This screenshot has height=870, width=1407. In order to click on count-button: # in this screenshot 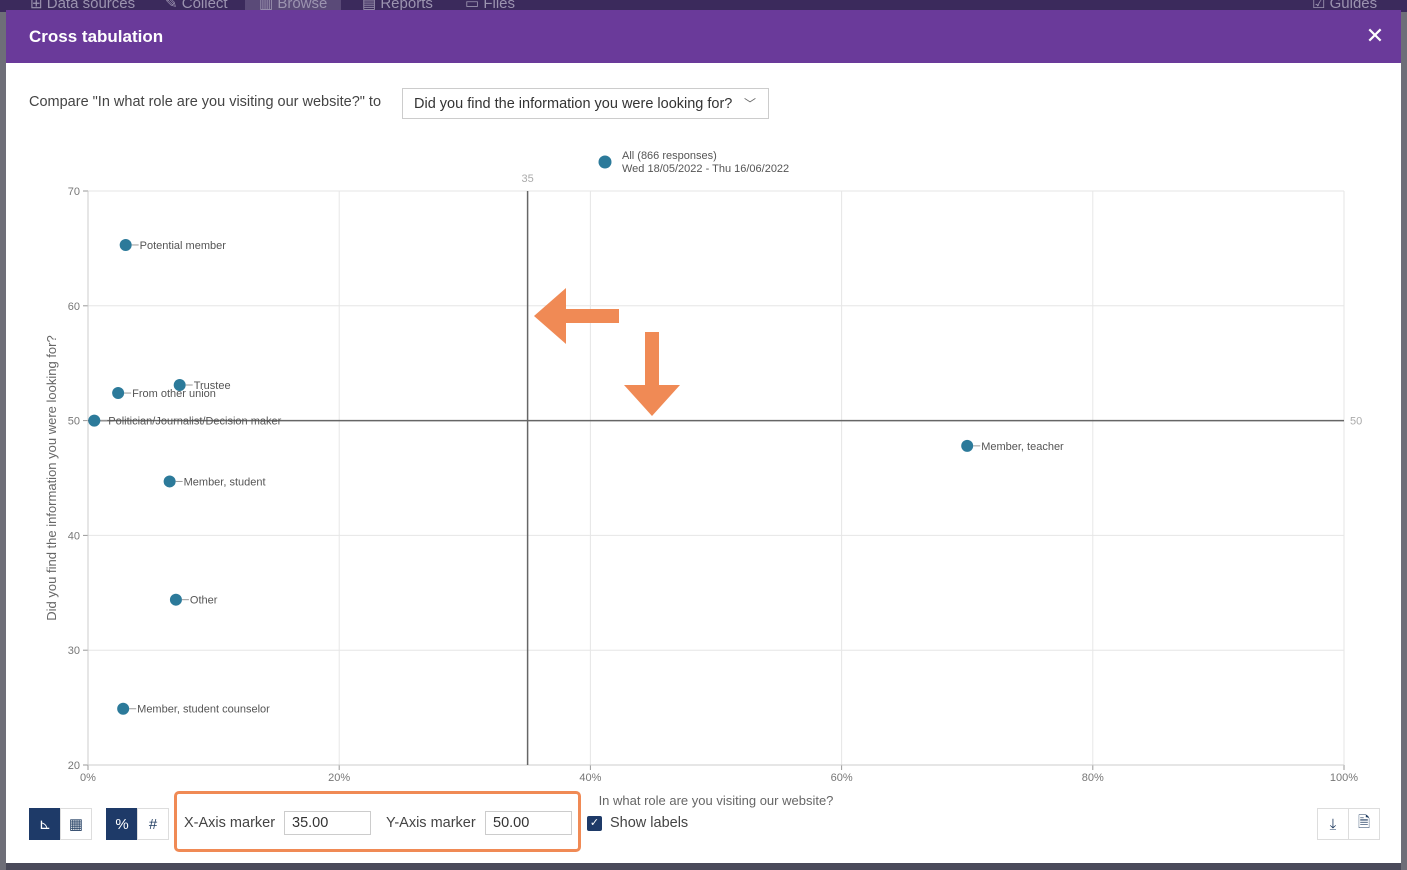, I will do `click(153, 824)`.